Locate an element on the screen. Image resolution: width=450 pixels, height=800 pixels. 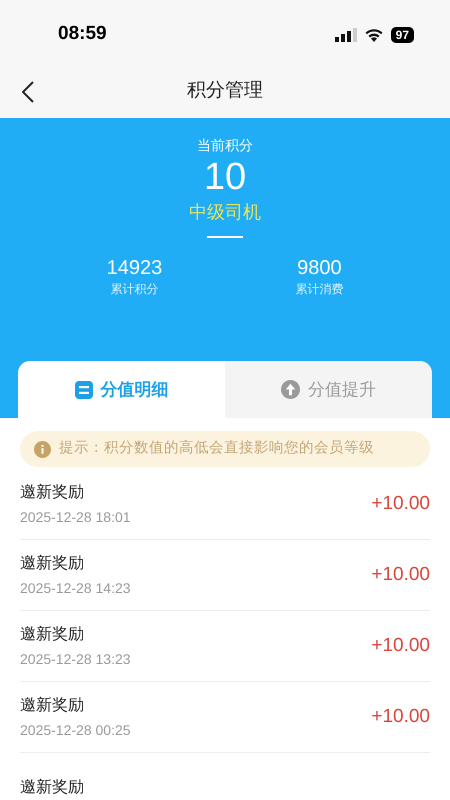
list-icon is located at coordinates (83, 389).